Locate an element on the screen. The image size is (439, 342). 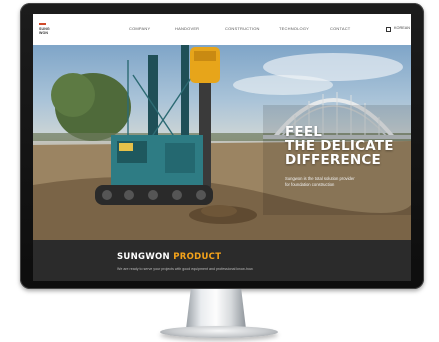
logo-line-2: WON is located at coordinates (44, 33).